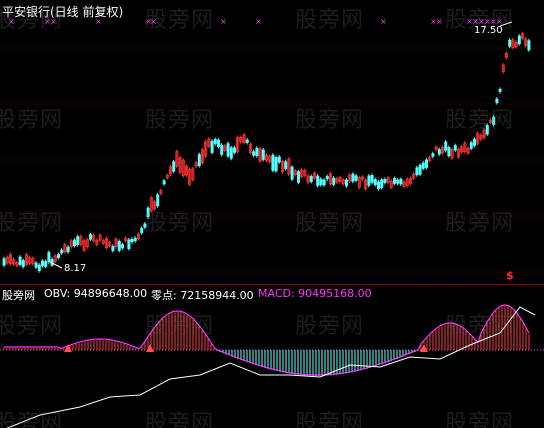 The height and width of the screenshot is (428, 544). I want to click on indicator-name: 股旁网, so click(18, 295).